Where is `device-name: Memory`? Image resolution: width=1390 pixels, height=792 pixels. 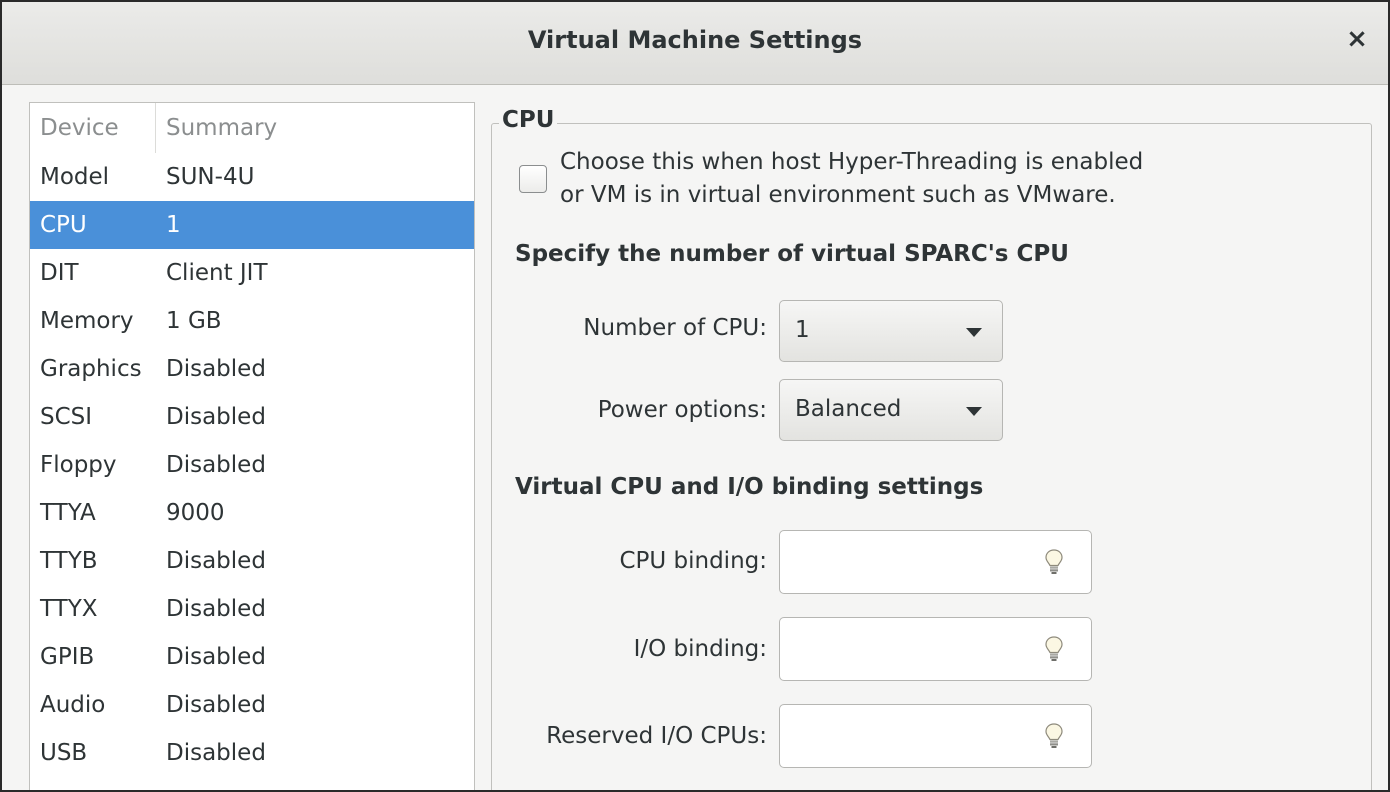
device-name: Memory is located at coordinates (87, 321).